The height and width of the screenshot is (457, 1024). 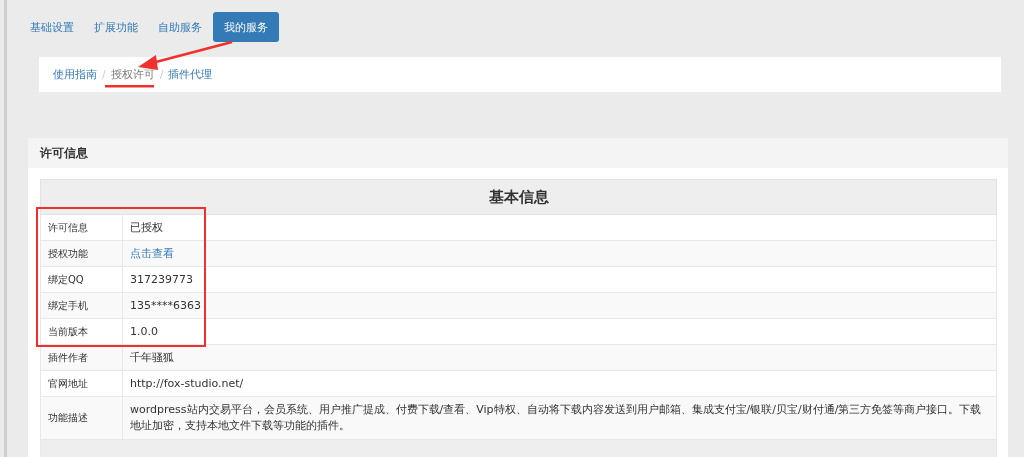 I want to click on table-cell: 许可信息, so click(x=81, y=227).